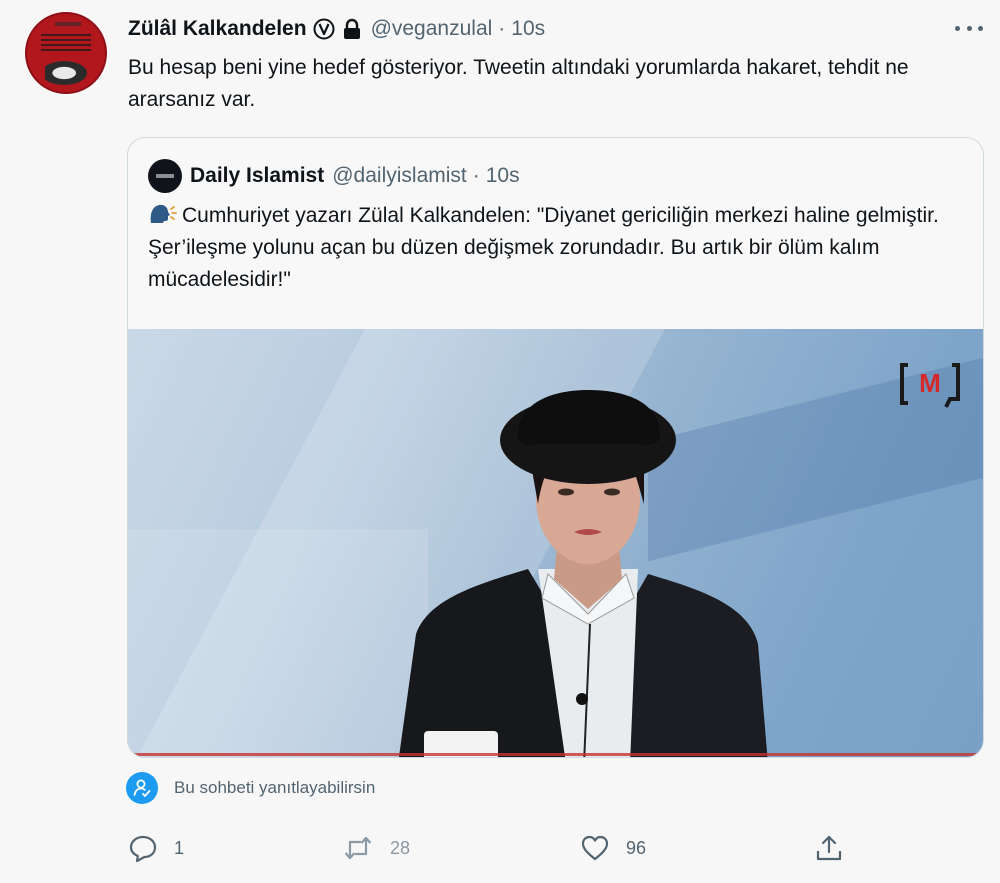 The image size is (1000, 883). What do you see at coordinates (143, 849) in the screenshot?
I see `reply-icon` at bounding box center [143, 849].